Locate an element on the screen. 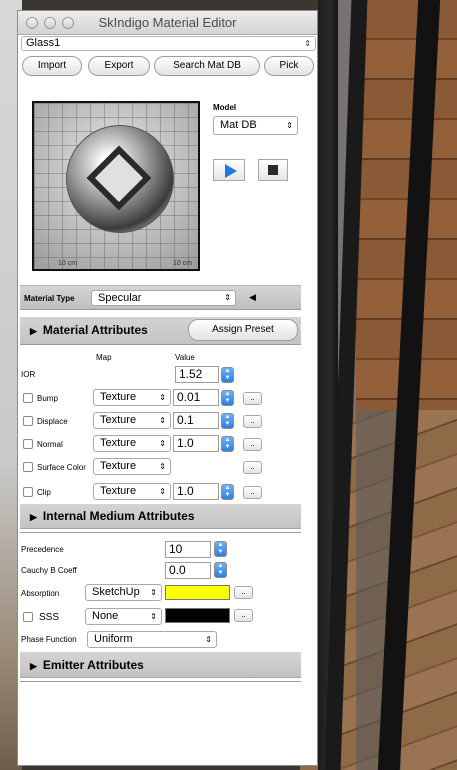 This screenshot has height=770, width=457. surface-color-map-select: Texture ⇕ is located at coordinates (132, 466).